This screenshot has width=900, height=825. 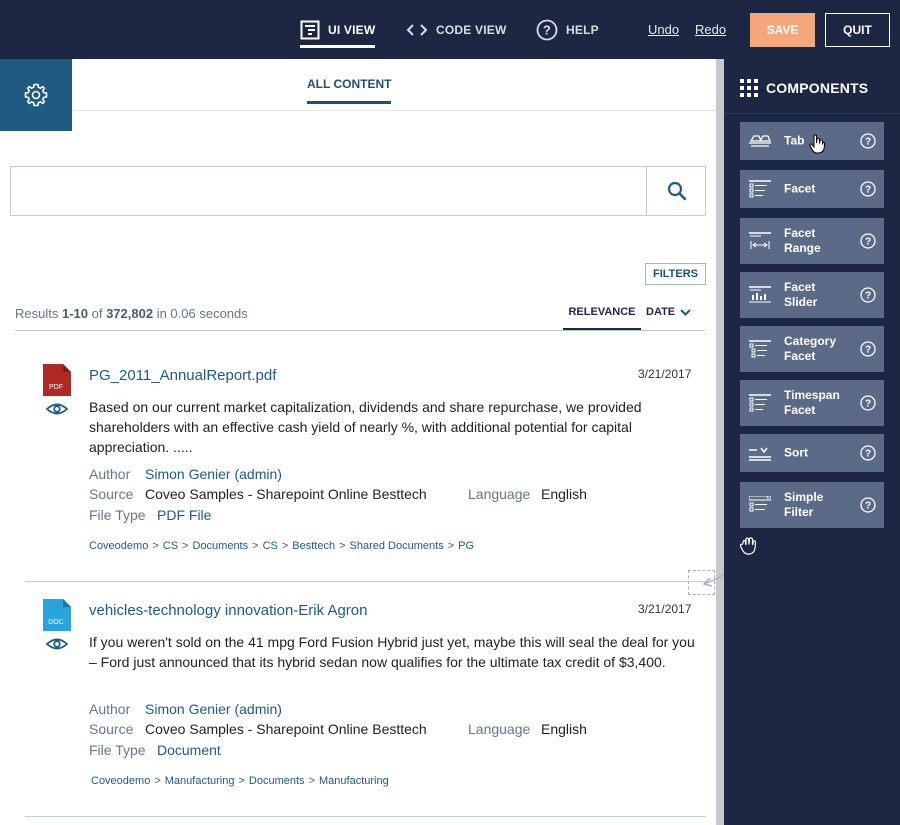 I want to click on breadcrumb-item: Shared Documents, so click(x=397, y=546).